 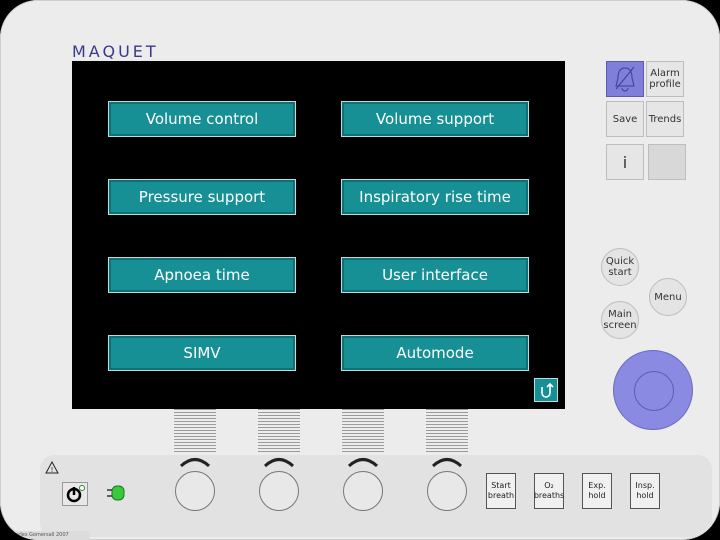 What do you see at coordinates (620, 267) in the screenshot?
I see `quick-start-button: Quick start` at bounding box center [620, 267].